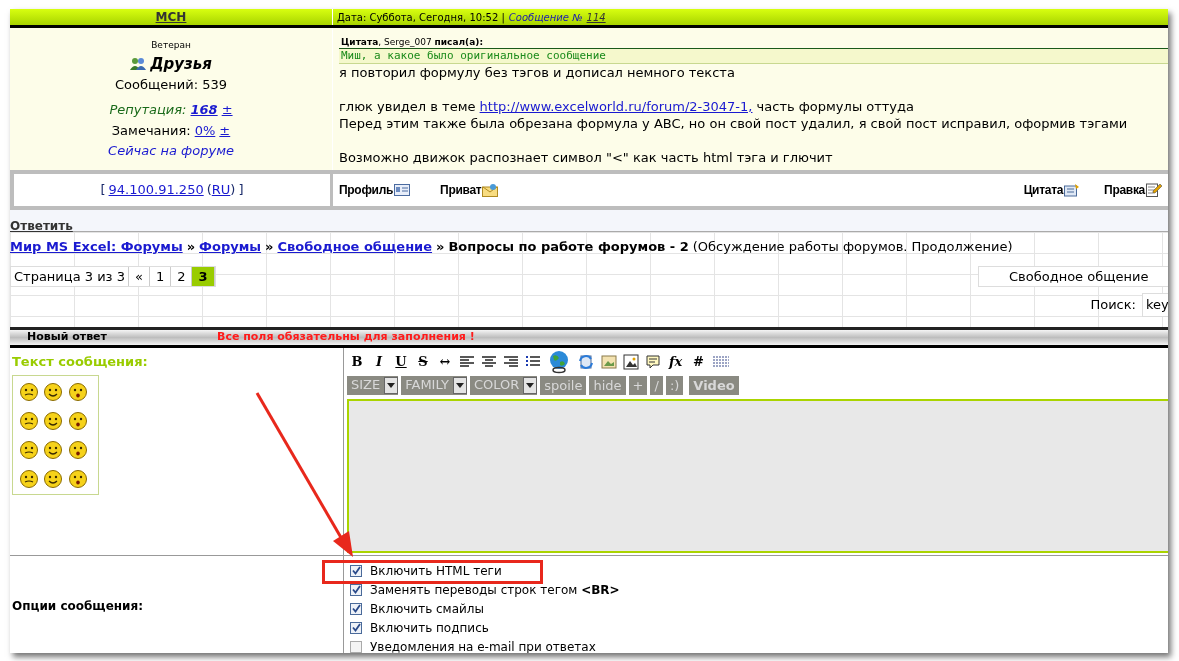 The width and height of the screenshot is (1179, 661). Describe the element at coordinates (230, 247) in the screenshot. I see `breadcrumb-link: Форумы` at that location.